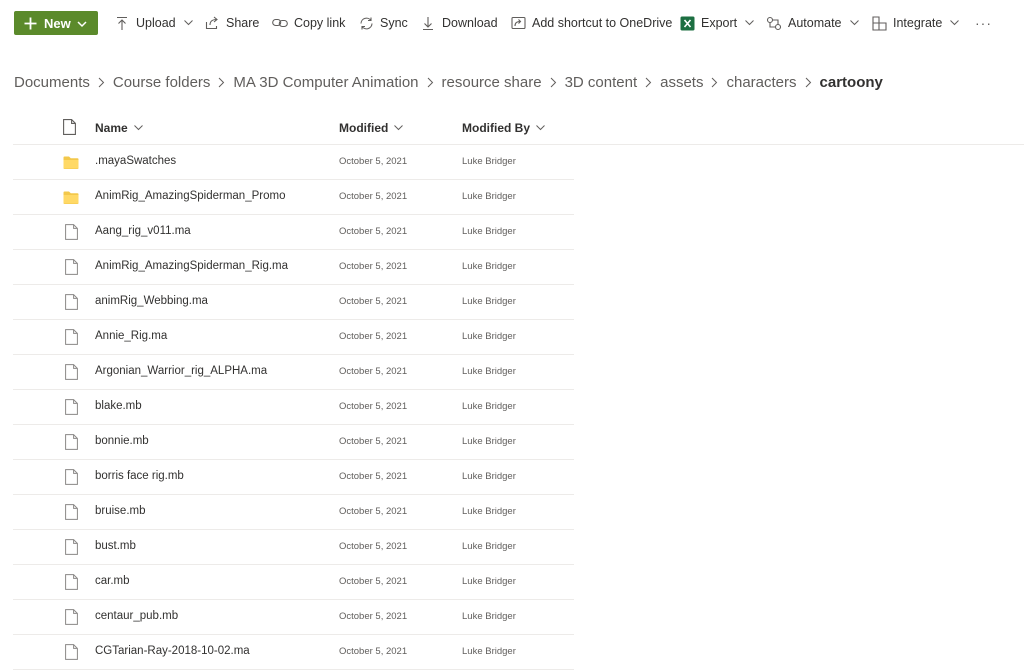 The width and height of the screenshot is (1024, 671). What do you see at coordinates (172, 651) in the screenshot?
I see `item-name-link: CGTarian-Ray-2018-10-02.ma` at bounding box center [172, 651].